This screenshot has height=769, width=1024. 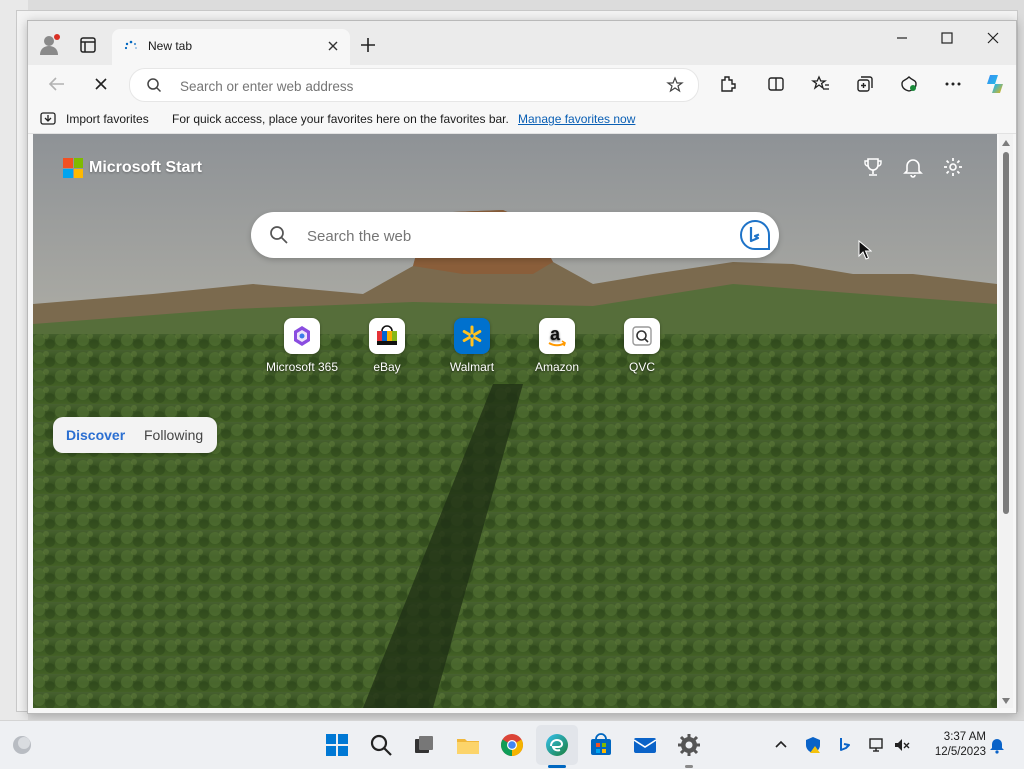 I want to click on taskbar: 3:37 AM 12/5/2023, so click(x=512, y=744).